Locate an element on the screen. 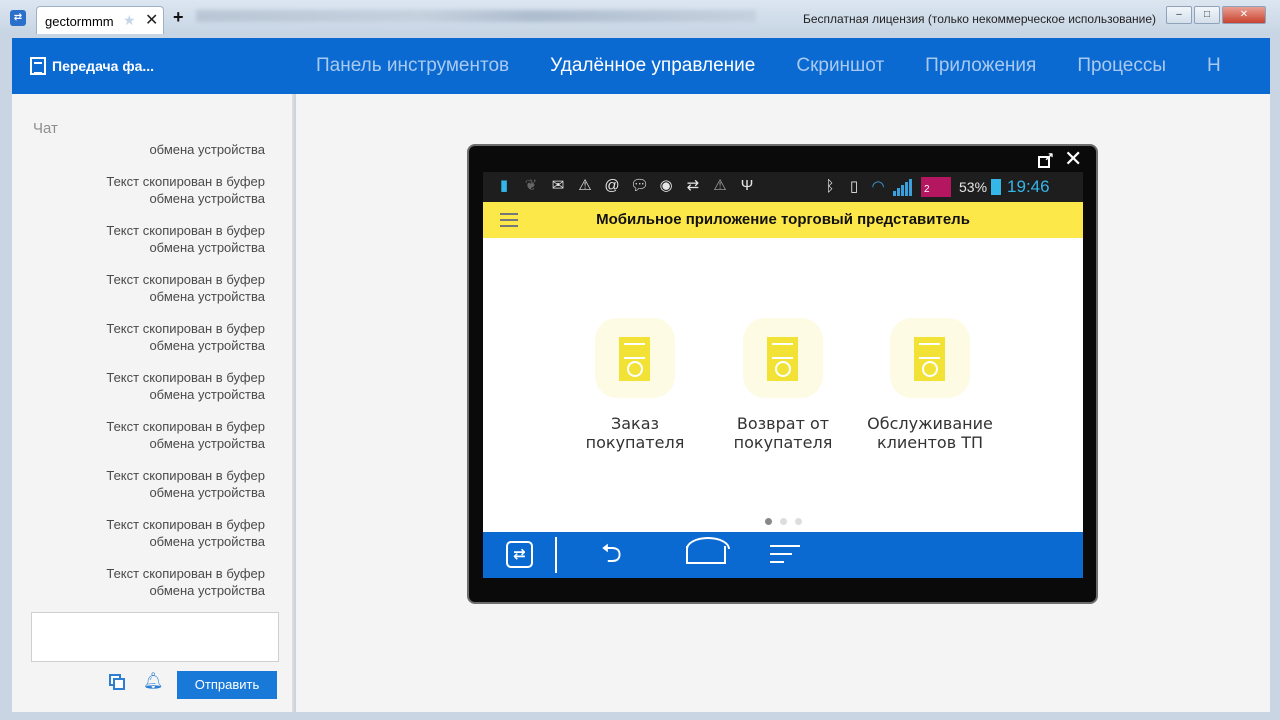 This screenshot has height=720, width=1280. usb-icon: Ψ is located at coordinates (747, 185).